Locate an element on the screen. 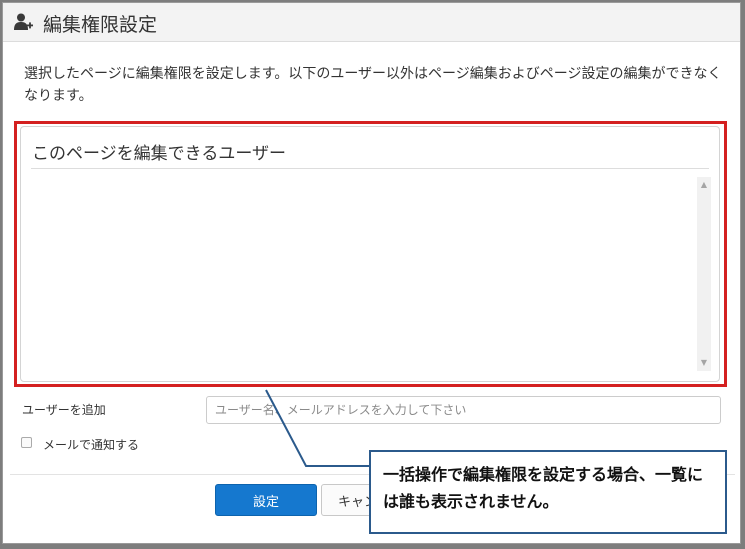 The width and height of the screenshot is (745, 549). add-user-input is located at coordinates (463, 410).